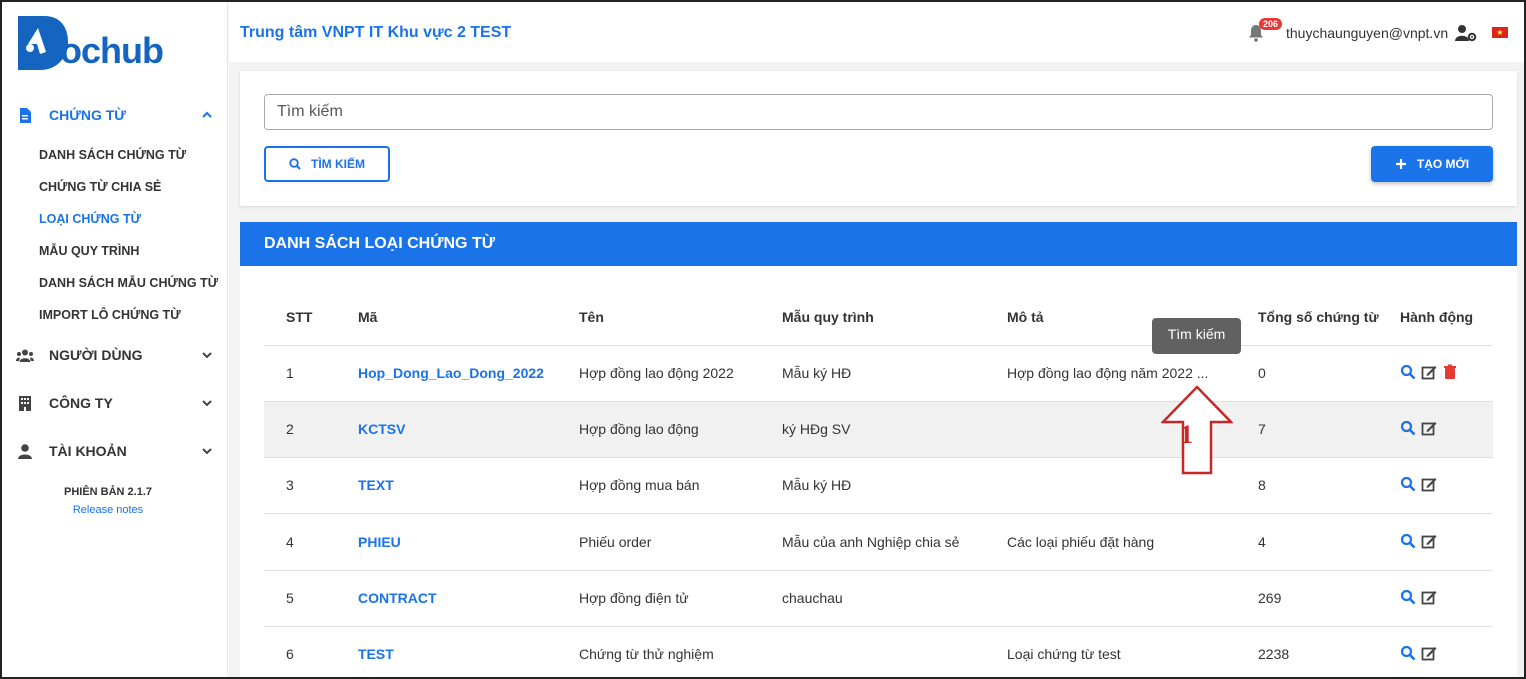 This screenshot has width=1526, height=679. Describe the element at coordinates (812, 598) in the screenshot. I see `cell-workflow: chauchau` at that location.